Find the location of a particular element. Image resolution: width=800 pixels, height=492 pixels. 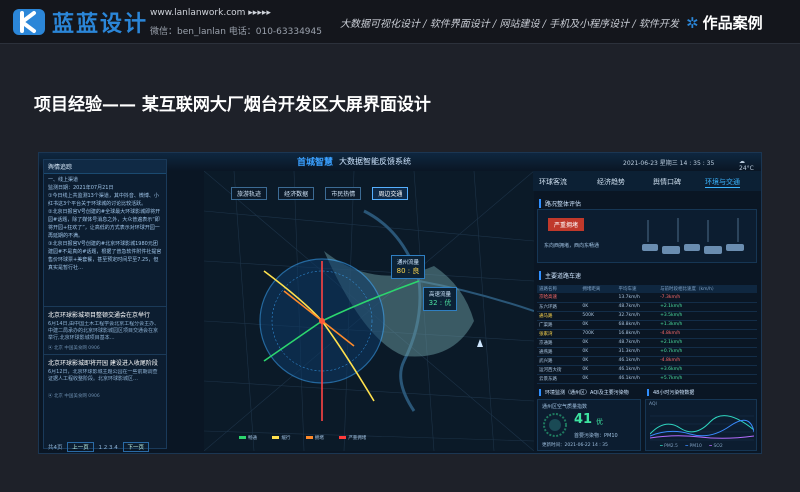

table-cell is located at coordinates (598, 298).